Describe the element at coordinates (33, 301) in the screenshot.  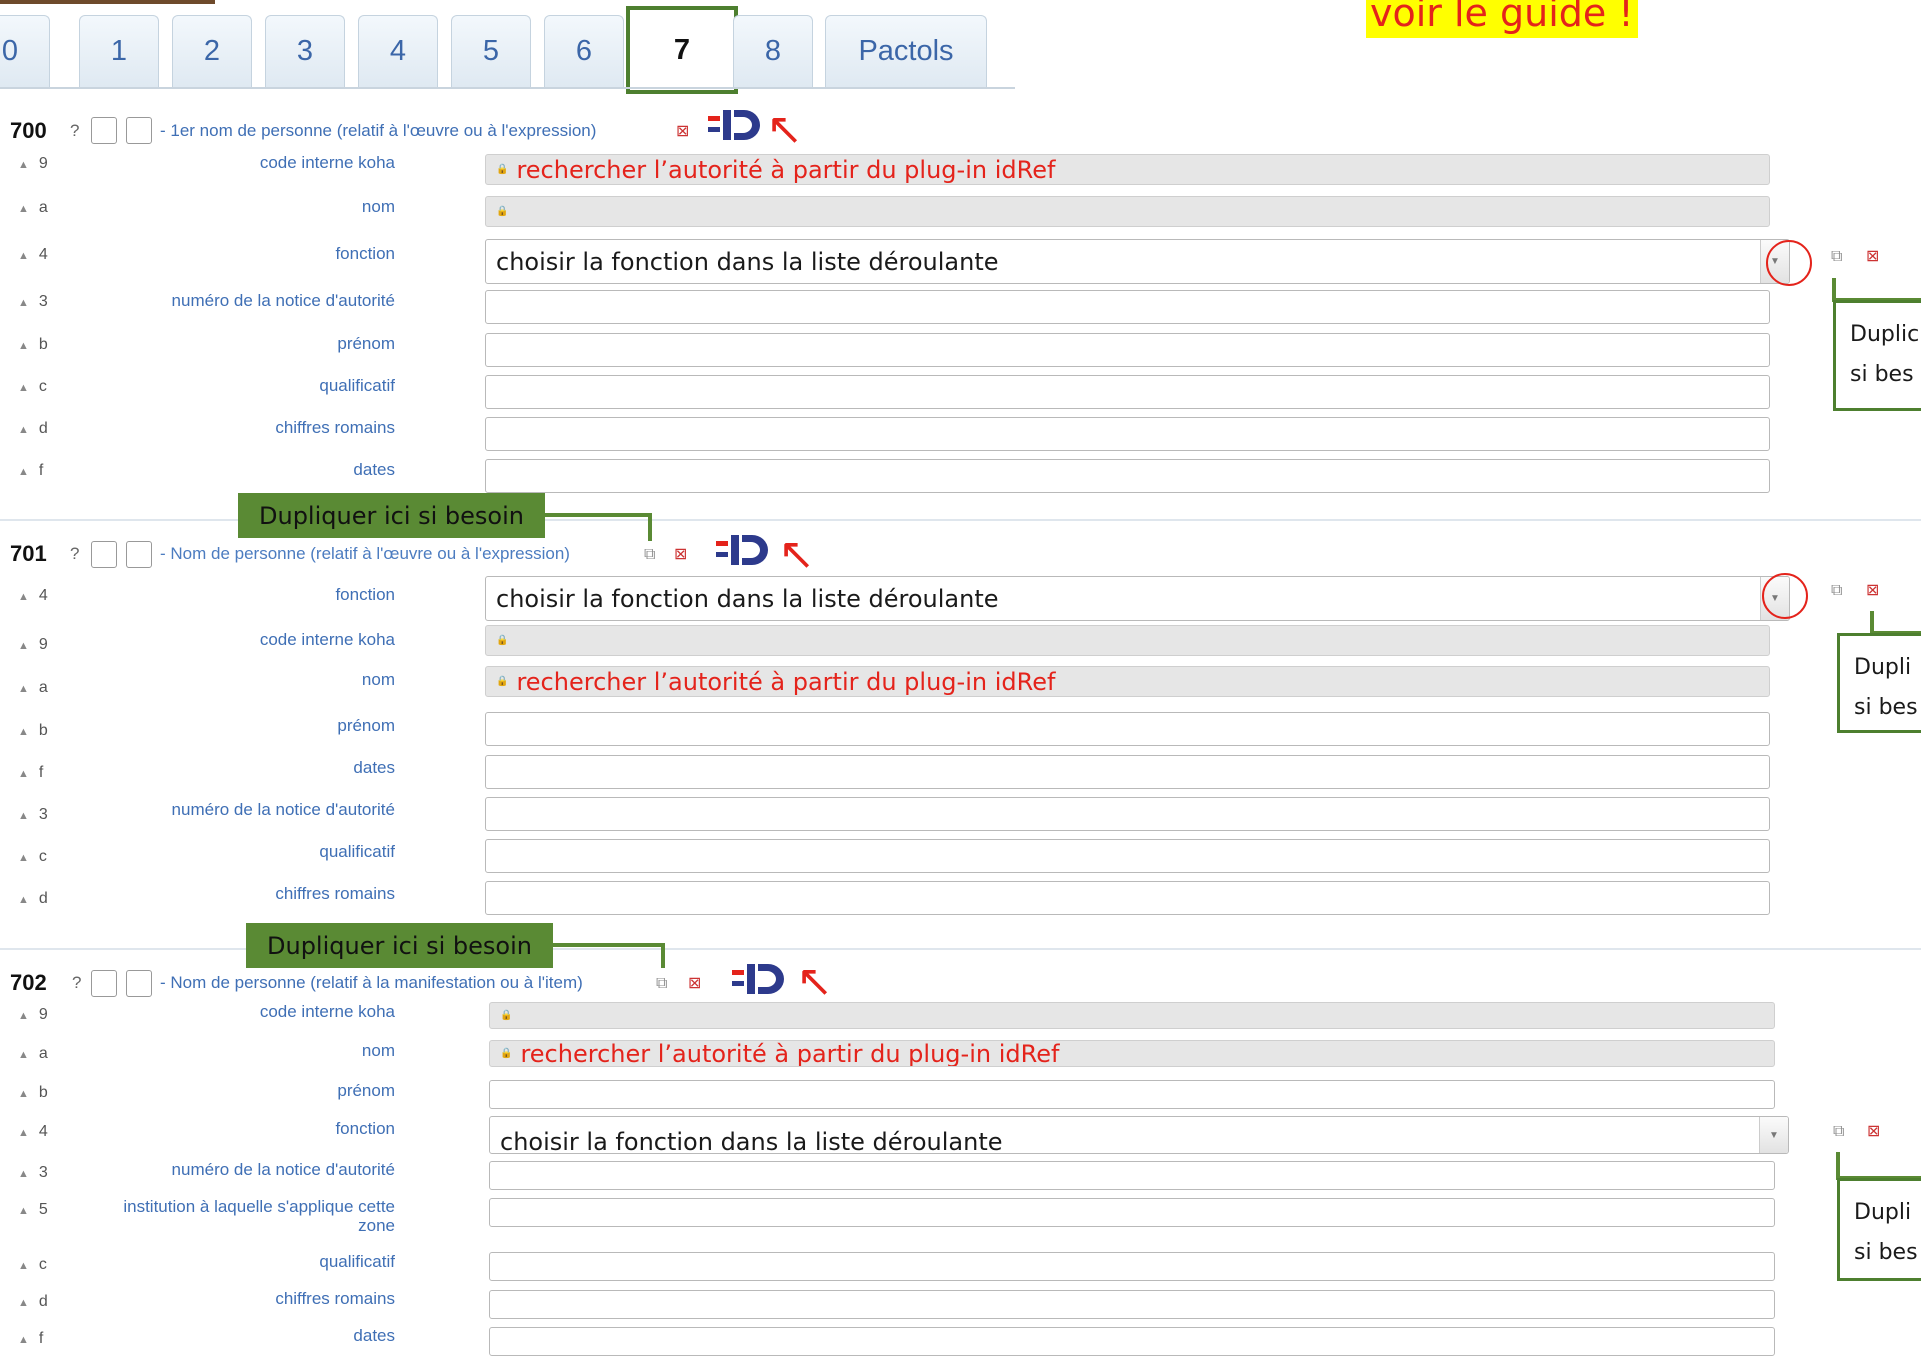
I see `subfield-code: ▲ 3` at that location.